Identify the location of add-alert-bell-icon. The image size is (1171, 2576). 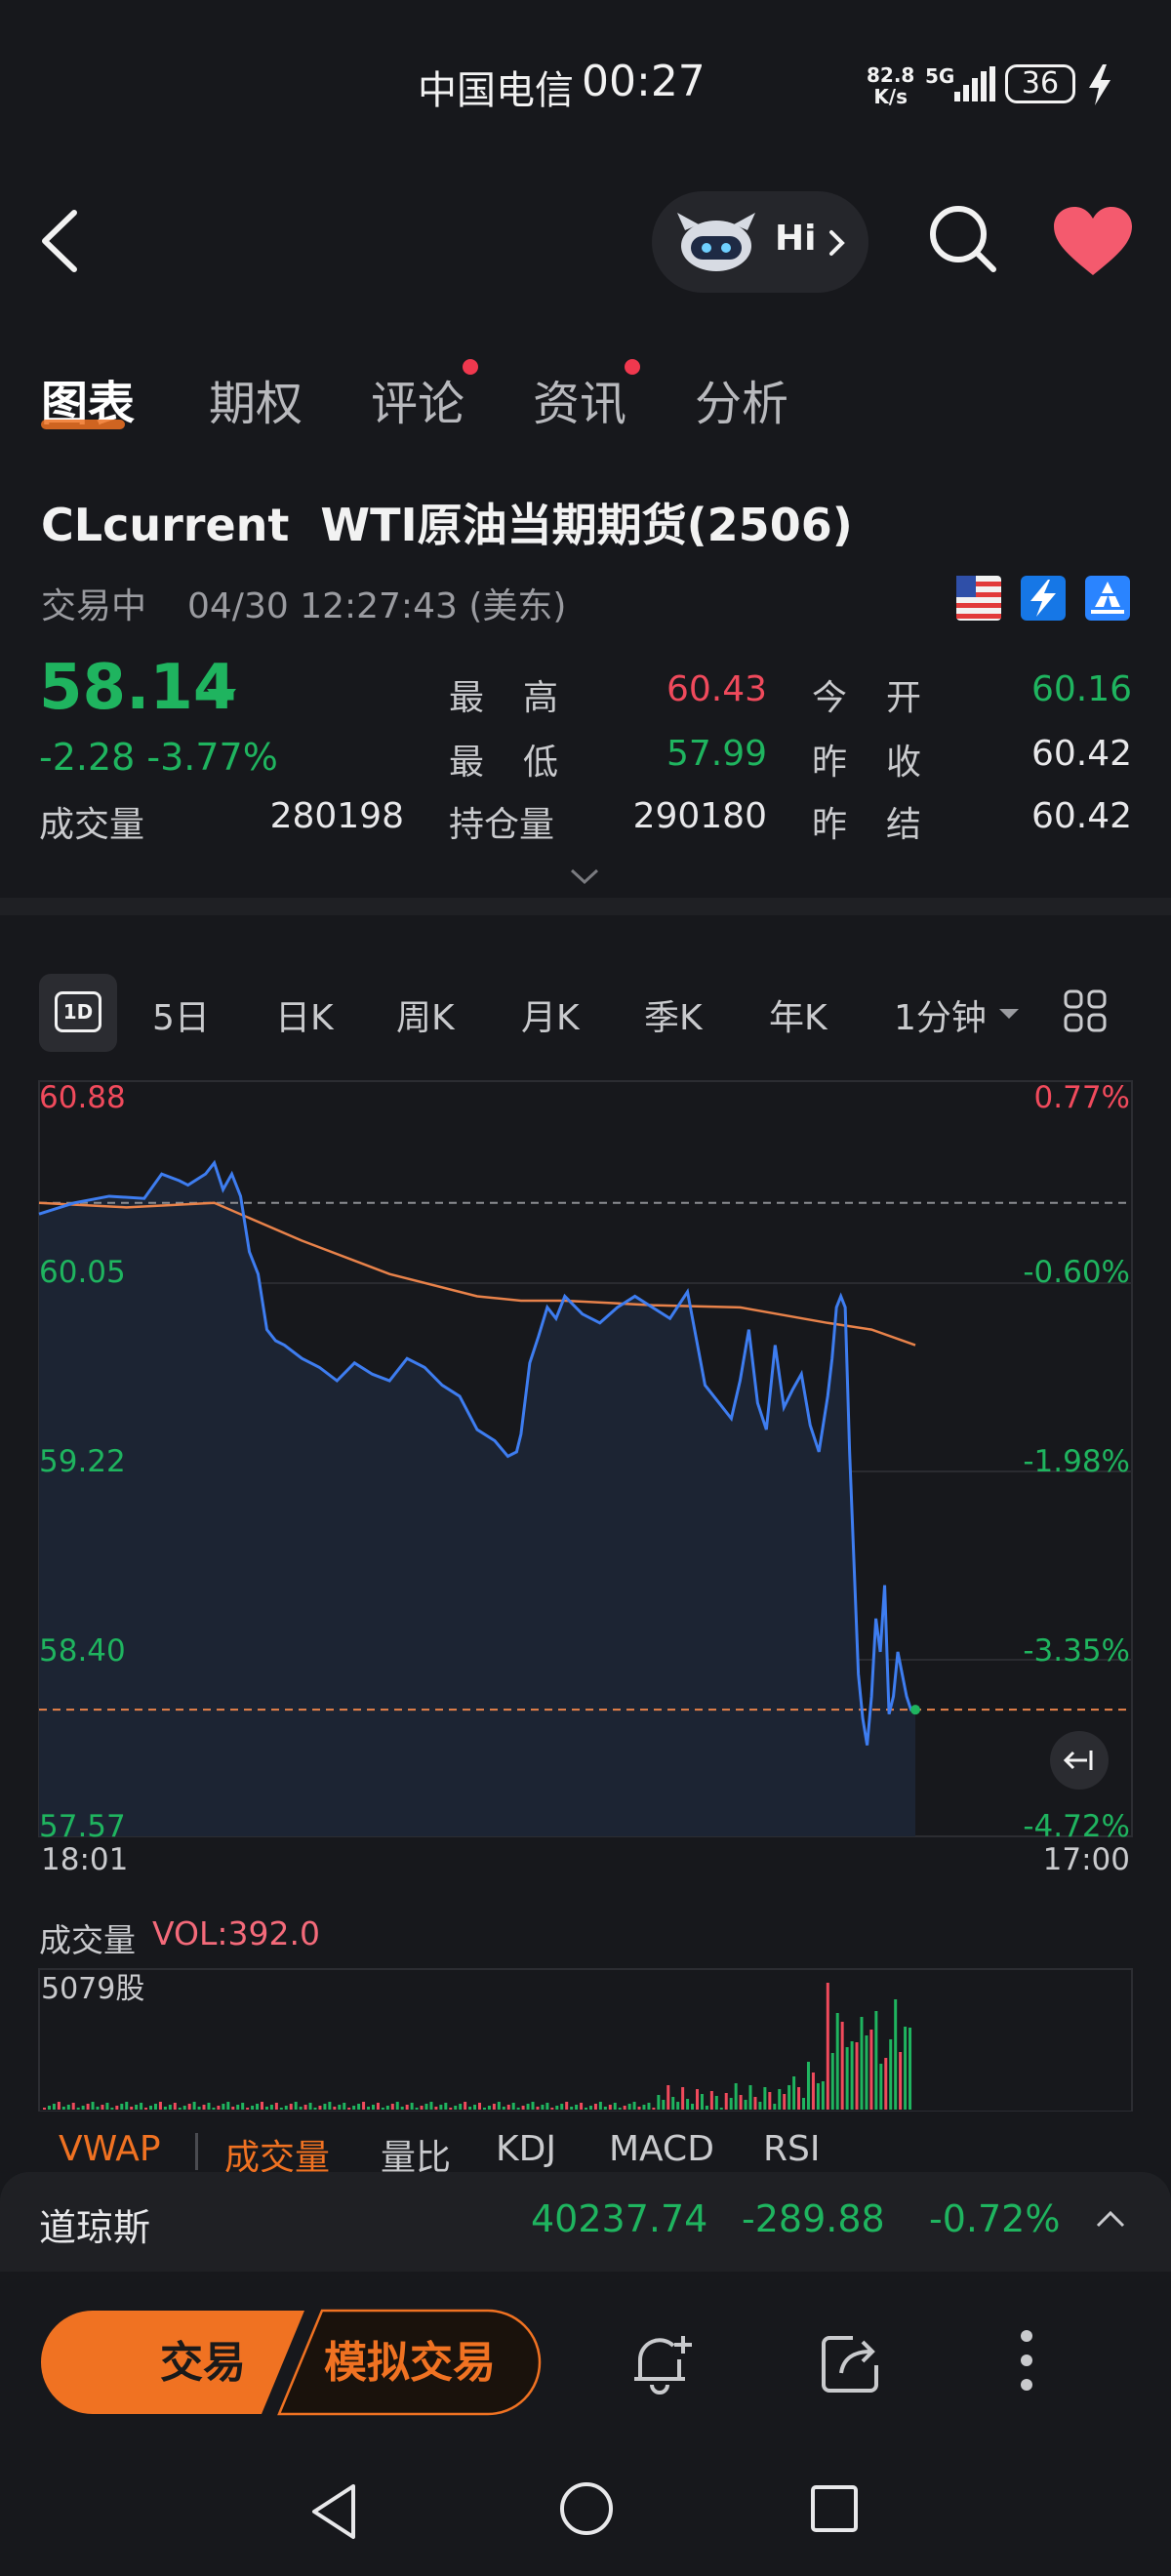
(662, 2364).